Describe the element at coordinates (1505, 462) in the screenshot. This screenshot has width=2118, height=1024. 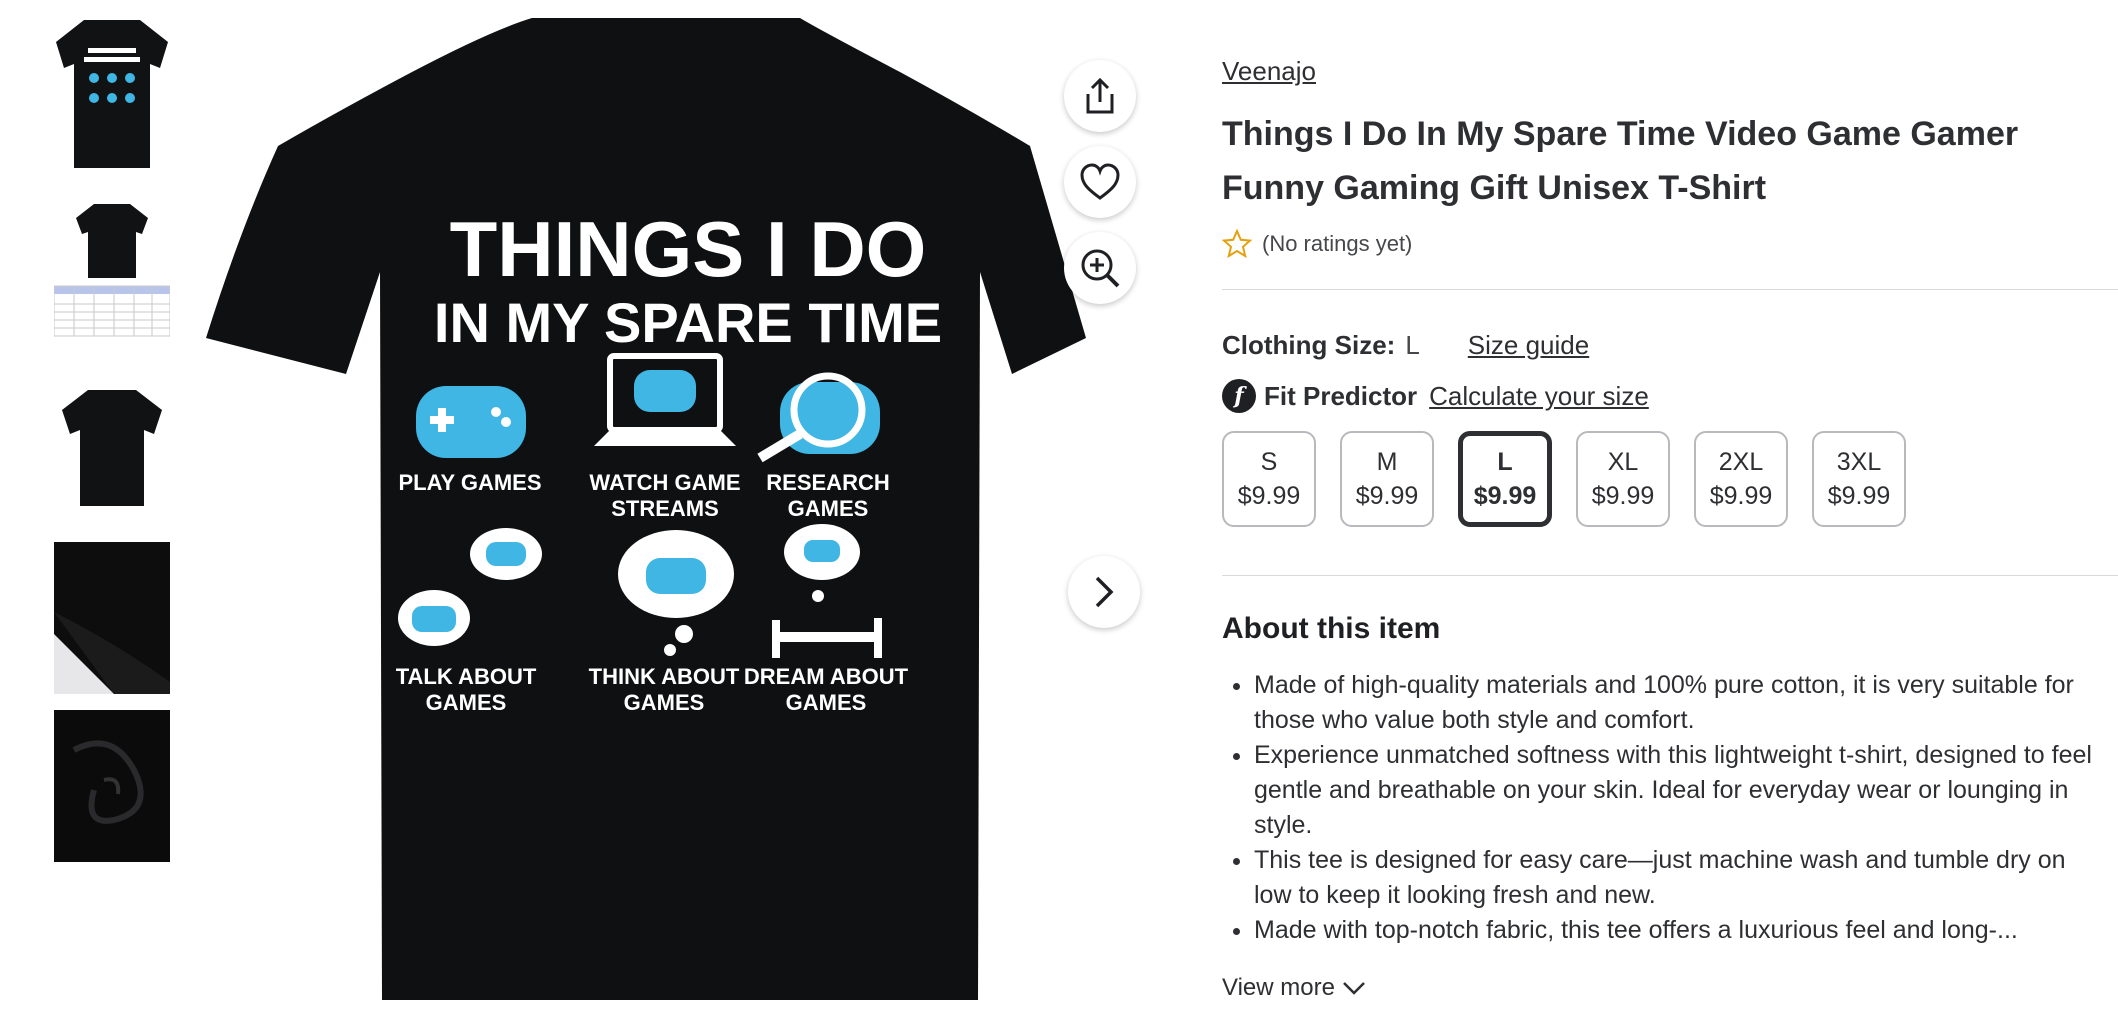
I see `size-option-label: L` at that location.